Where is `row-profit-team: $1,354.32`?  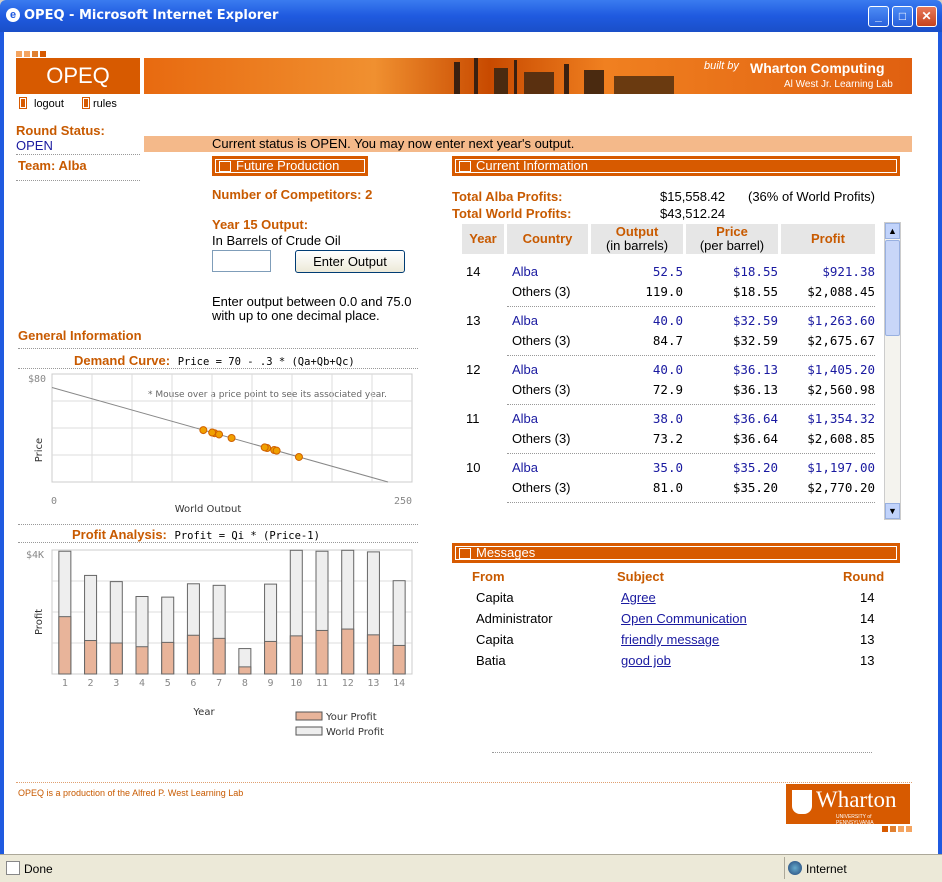
row-profit-team: $1,354.32 is located at coordinates (841, 418).